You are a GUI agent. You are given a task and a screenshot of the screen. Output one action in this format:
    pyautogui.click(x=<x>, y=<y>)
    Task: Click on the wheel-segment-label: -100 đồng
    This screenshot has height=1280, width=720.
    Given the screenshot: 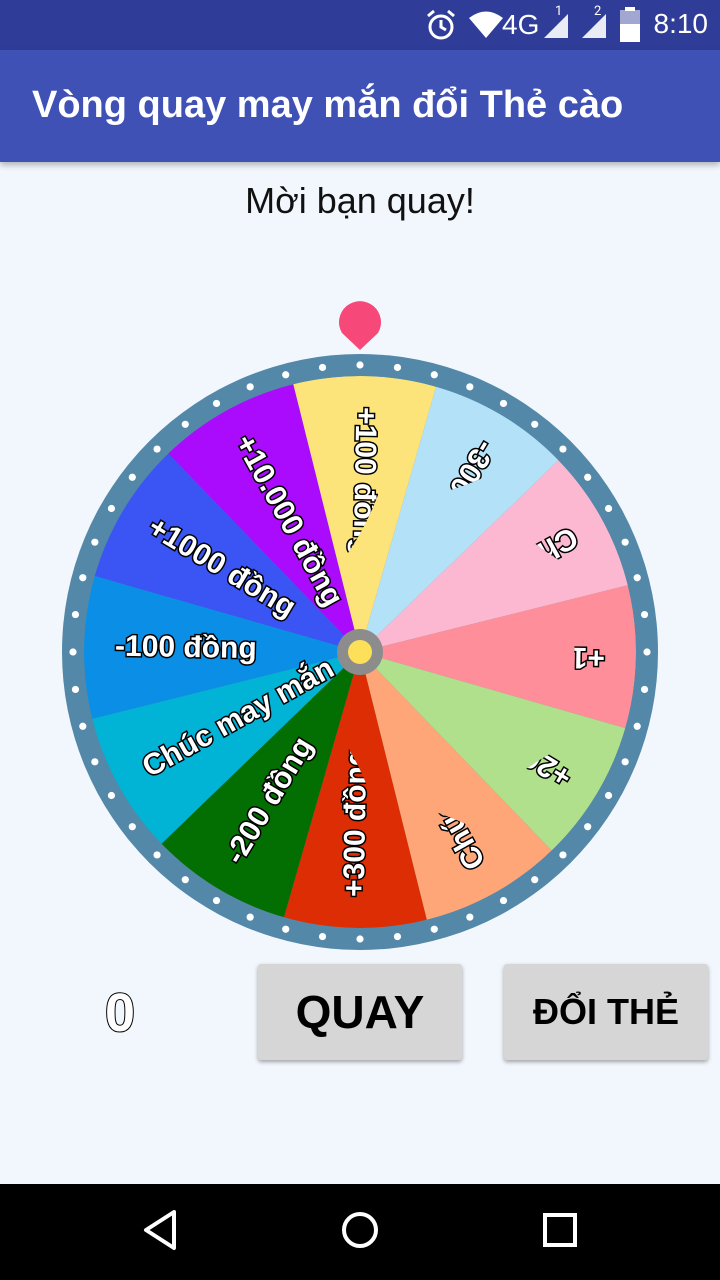 What is the action you would take?
    pyautogui.click(x=186, y=647)
    